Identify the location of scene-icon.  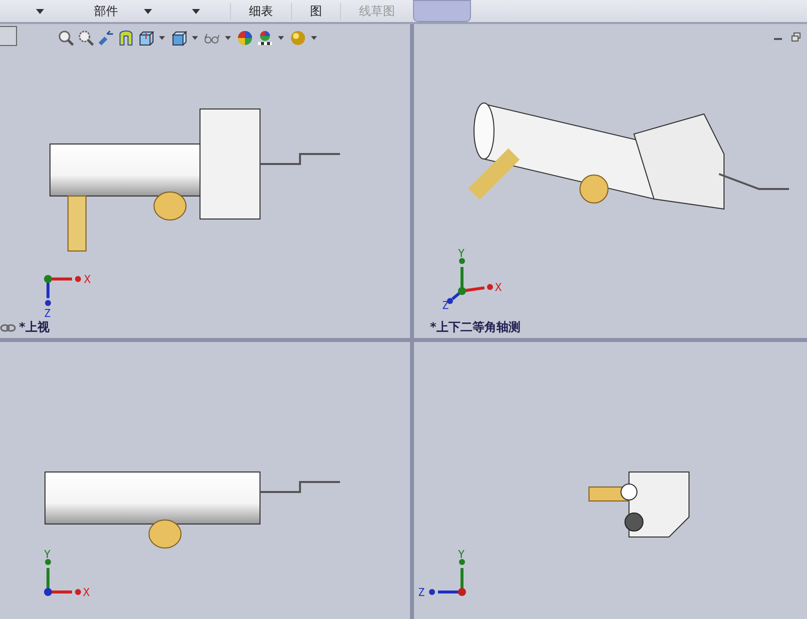
(265, 38).